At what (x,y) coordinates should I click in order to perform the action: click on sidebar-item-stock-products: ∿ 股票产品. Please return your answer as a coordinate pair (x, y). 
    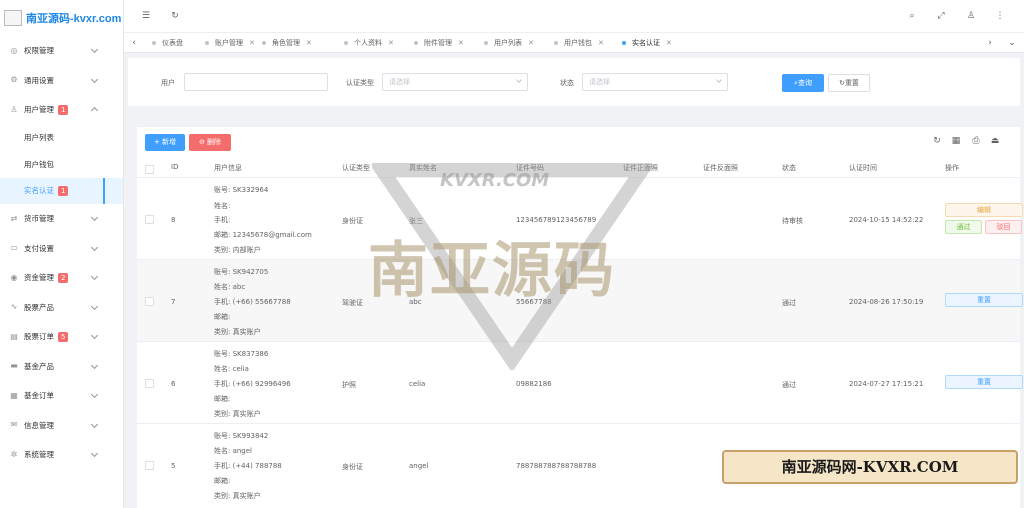
    Looking at the image, I should click on (61, 308).